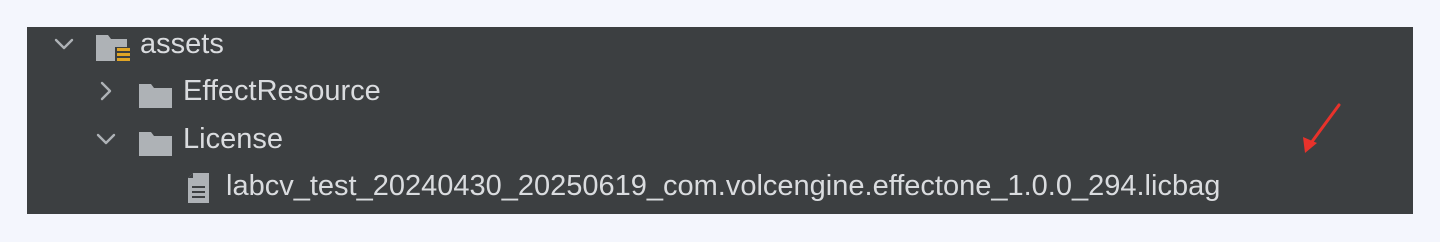 This screenshot has width=1440, height=242. I want to click on tree-item-label: EffectResource, so click(282, 91).